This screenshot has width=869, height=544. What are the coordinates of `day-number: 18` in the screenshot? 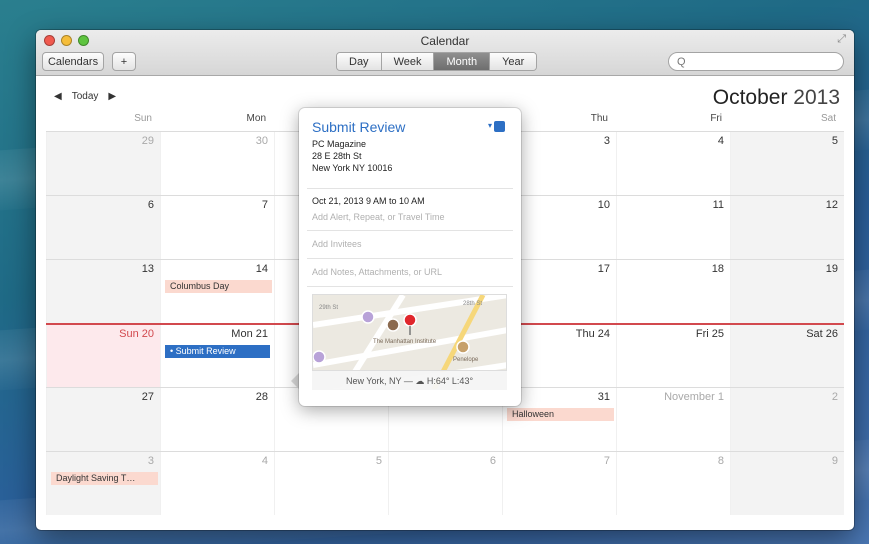 It's located at (717, 269).